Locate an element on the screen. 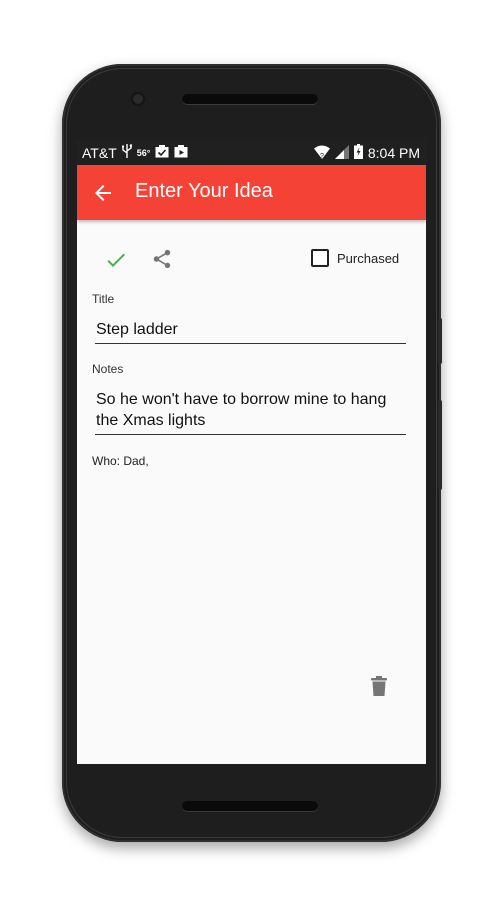  phone-power-button is located at coordinates (440, 341).